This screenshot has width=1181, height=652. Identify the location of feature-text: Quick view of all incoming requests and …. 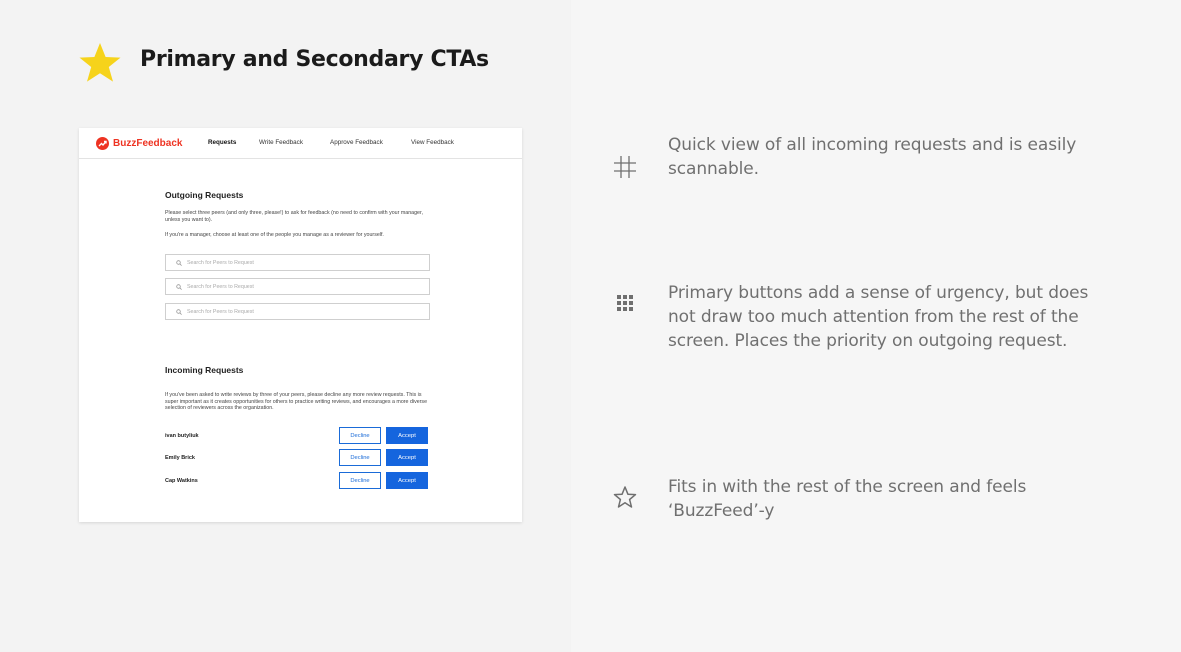
(872, 157).